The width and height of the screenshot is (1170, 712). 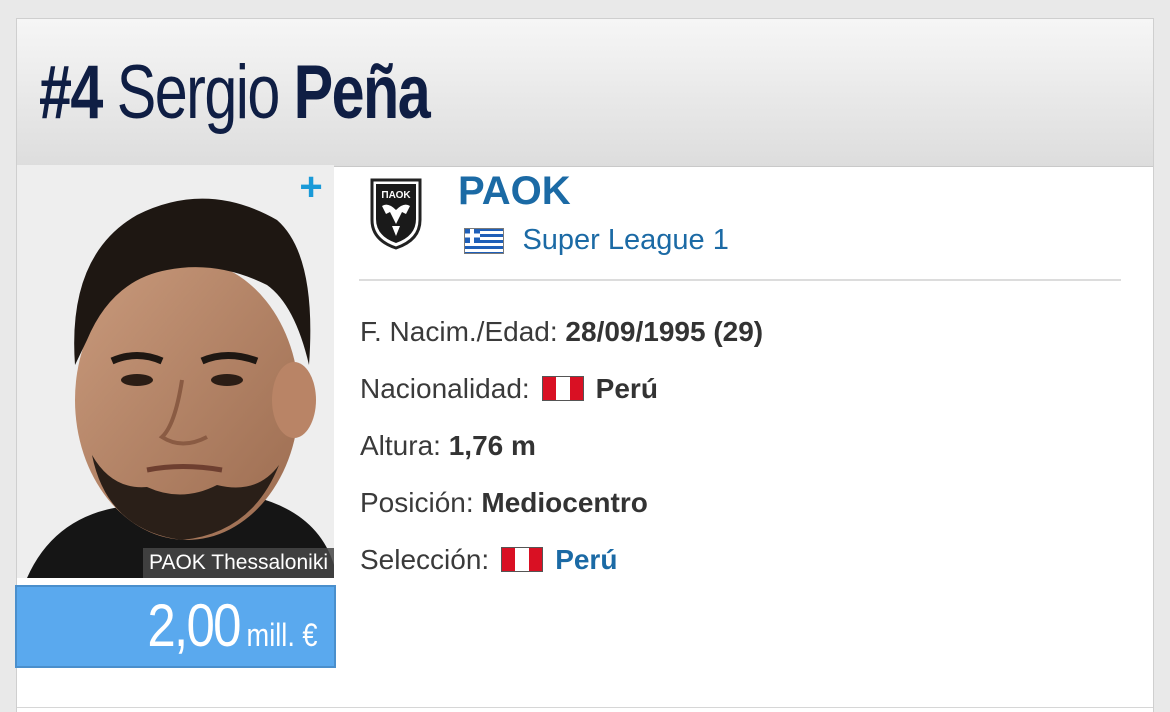 I want to click on greece-flag-icon, so click(x=484, y=240).